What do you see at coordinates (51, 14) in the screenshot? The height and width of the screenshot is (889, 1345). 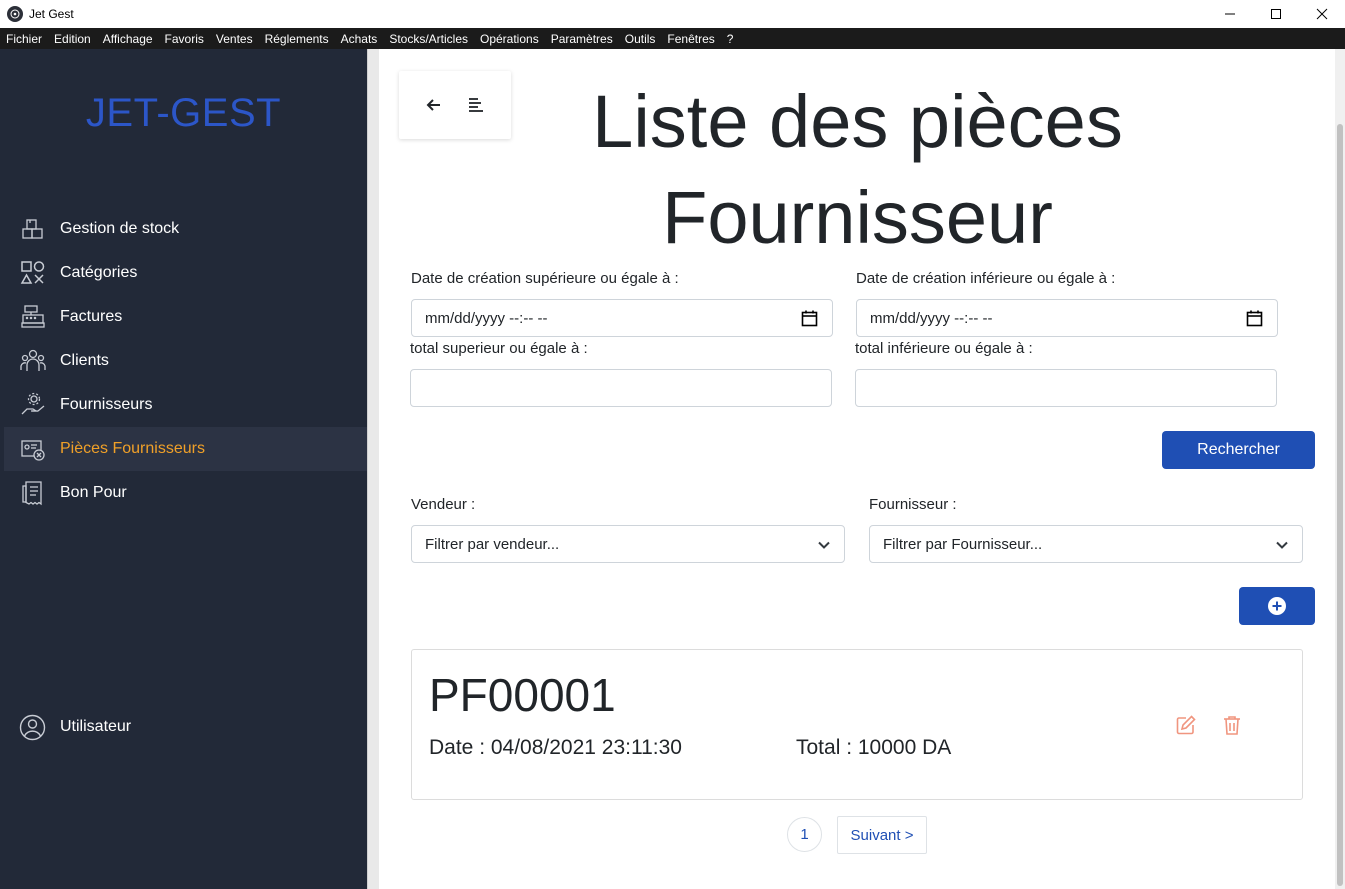 I see `window-title: Jet Gest` at bounding box center [51, 14].